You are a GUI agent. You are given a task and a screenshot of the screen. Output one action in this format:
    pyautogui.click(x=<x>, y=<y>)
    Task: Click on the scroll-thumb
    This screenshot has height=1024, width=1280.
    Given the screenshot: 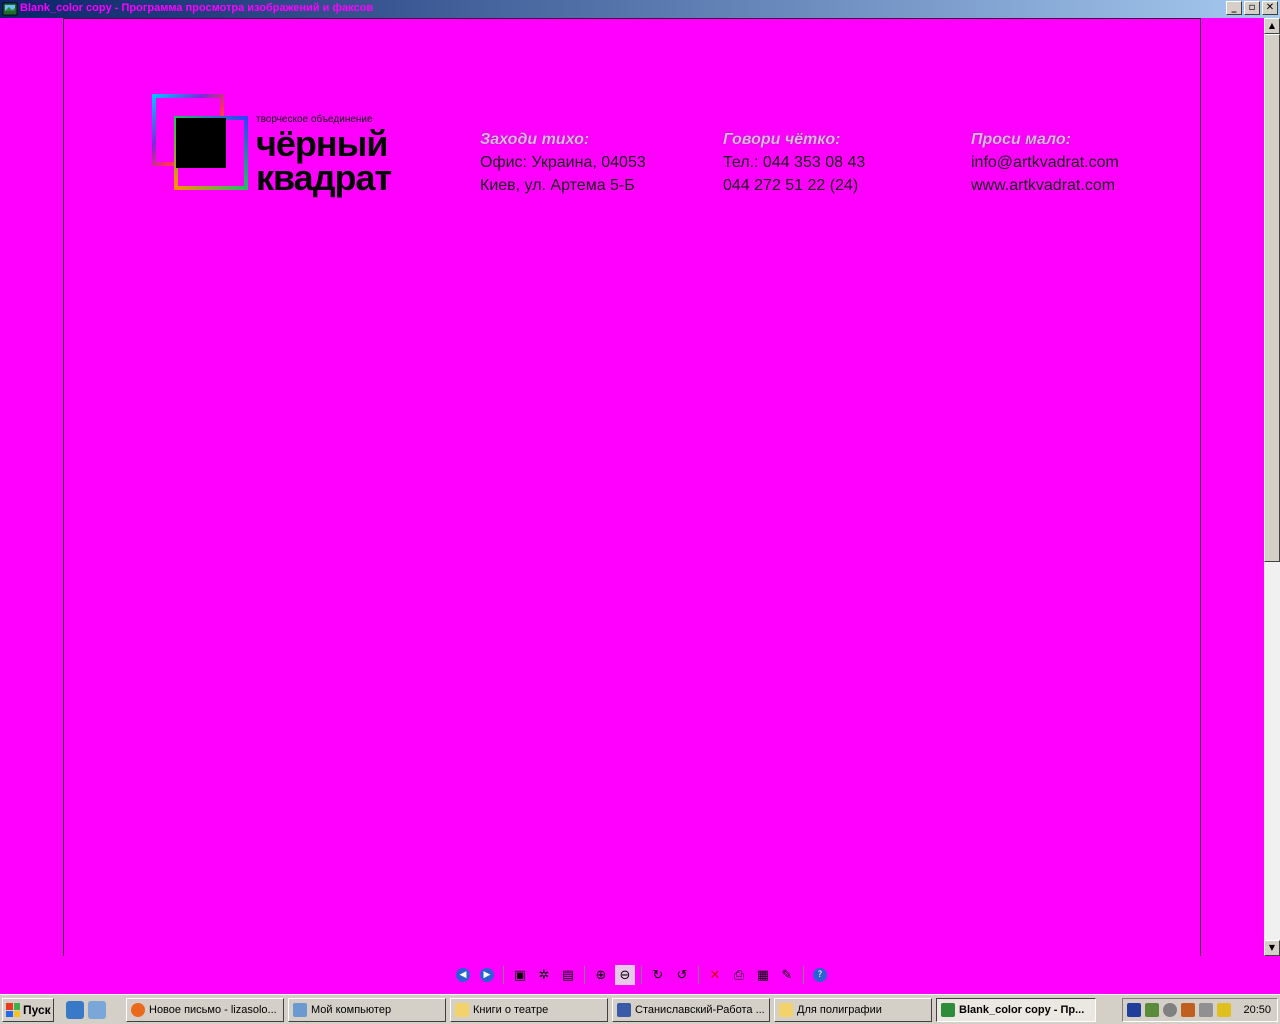 What is the action you would take?
    pyautogui.click(x=1272, y=298)
    